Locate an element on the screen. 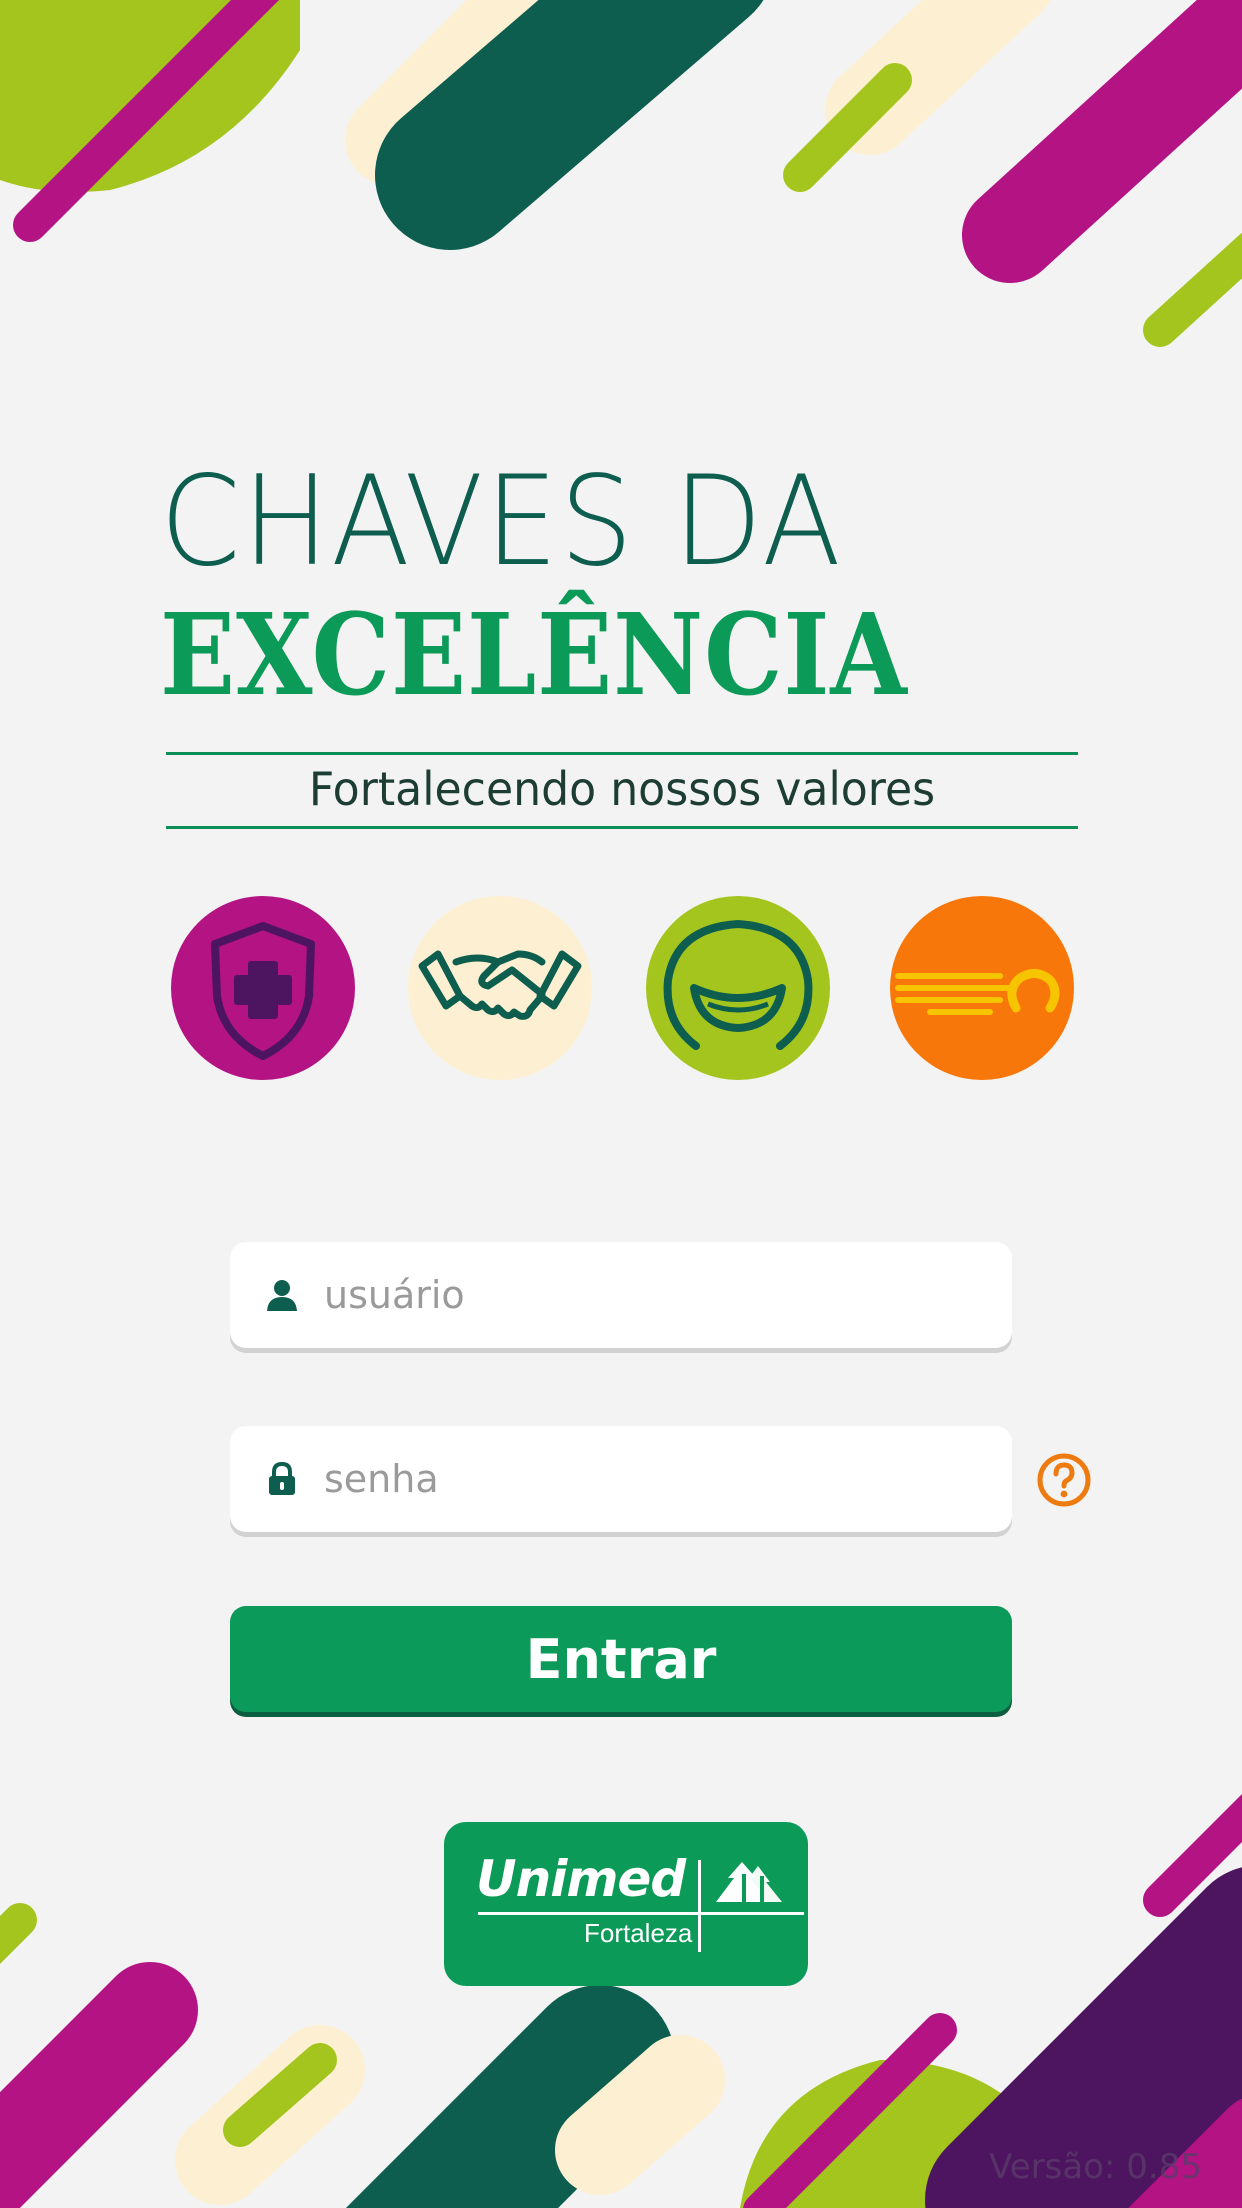 This screenshot has width=1242, height=2208. password-field is located at coordinates (621, 1479).